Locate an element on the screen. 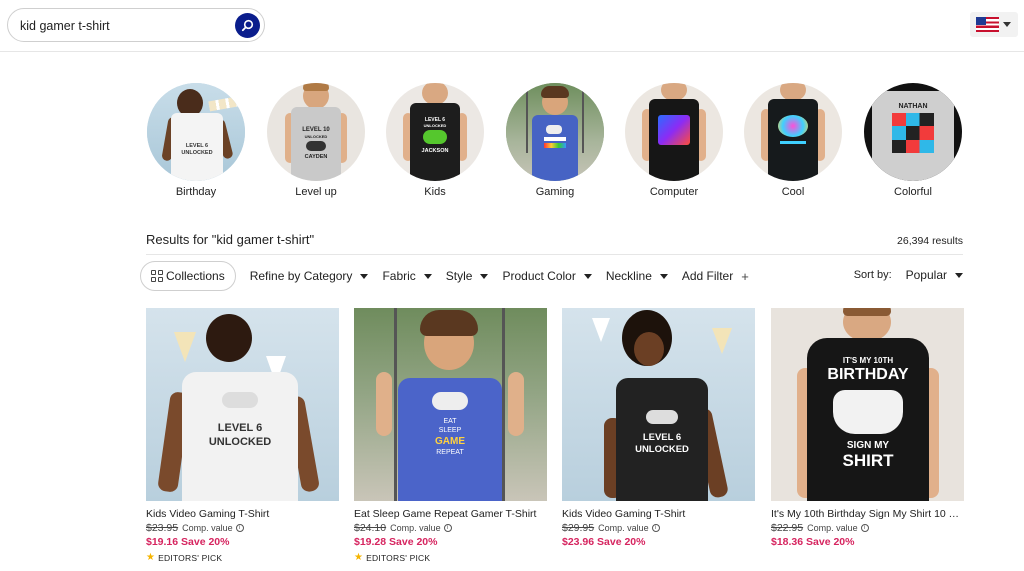 The height and width of the screenshot is (571, 1024). search-icon is located at coordinates (247, 25).